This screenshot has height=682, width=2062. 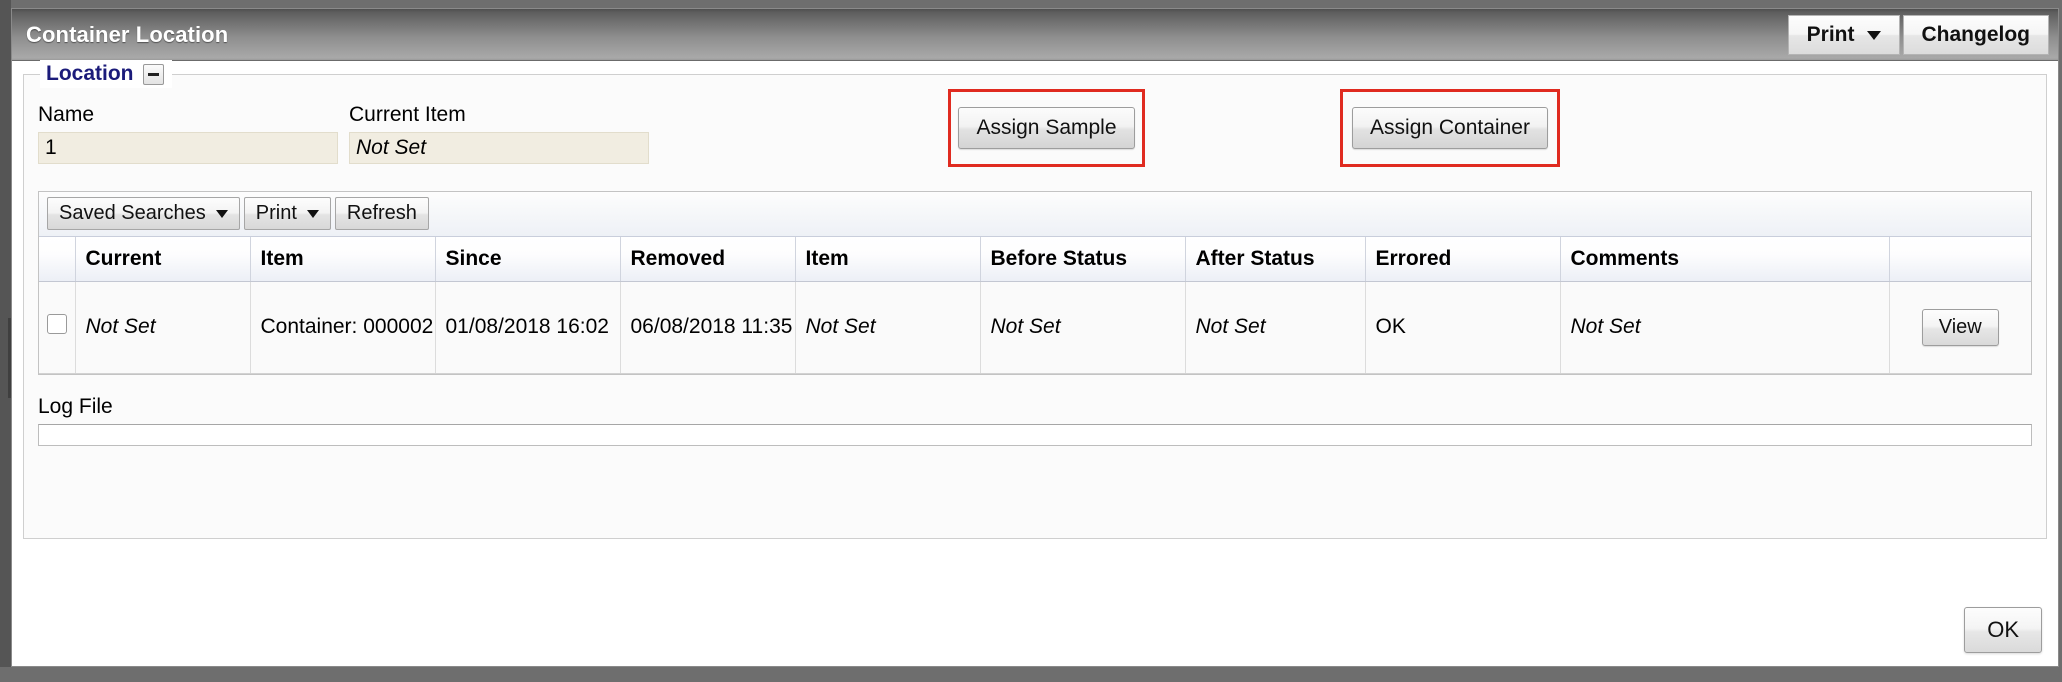 What do you see at coordinates (66, 114) in the screenshot?
I see `name-label: Name` at bounding box center [66, 114].